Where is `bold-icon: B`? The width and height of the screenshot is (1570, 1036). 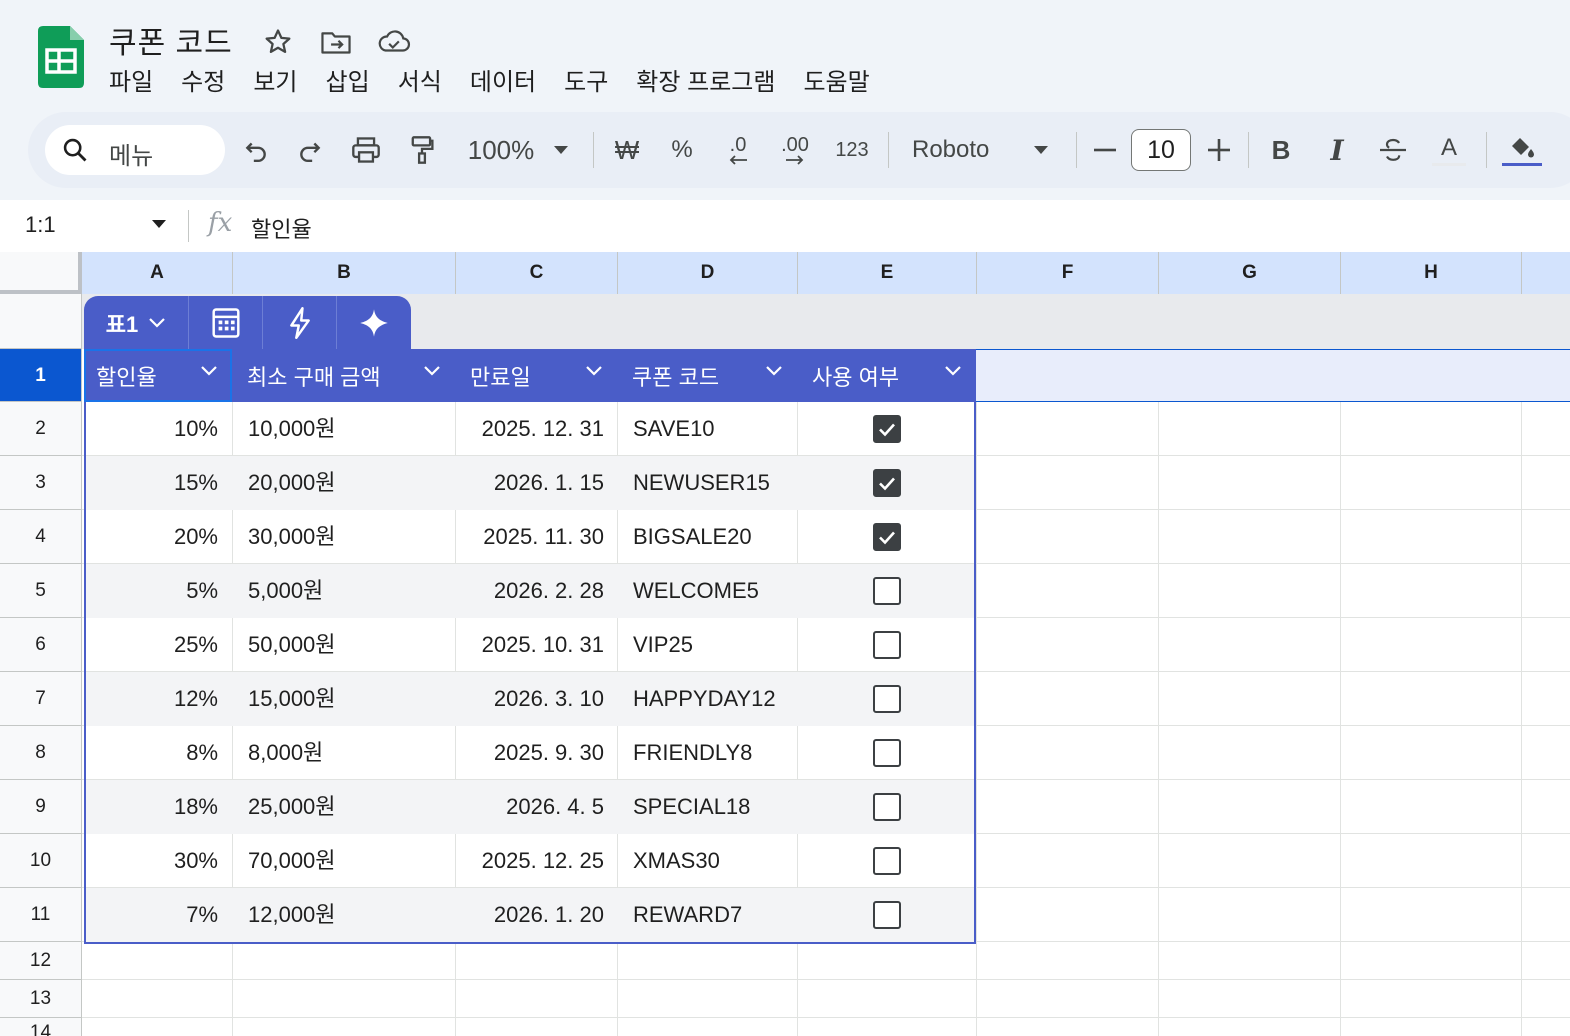 bold-icon: B is located at coordinates (1281, 150).